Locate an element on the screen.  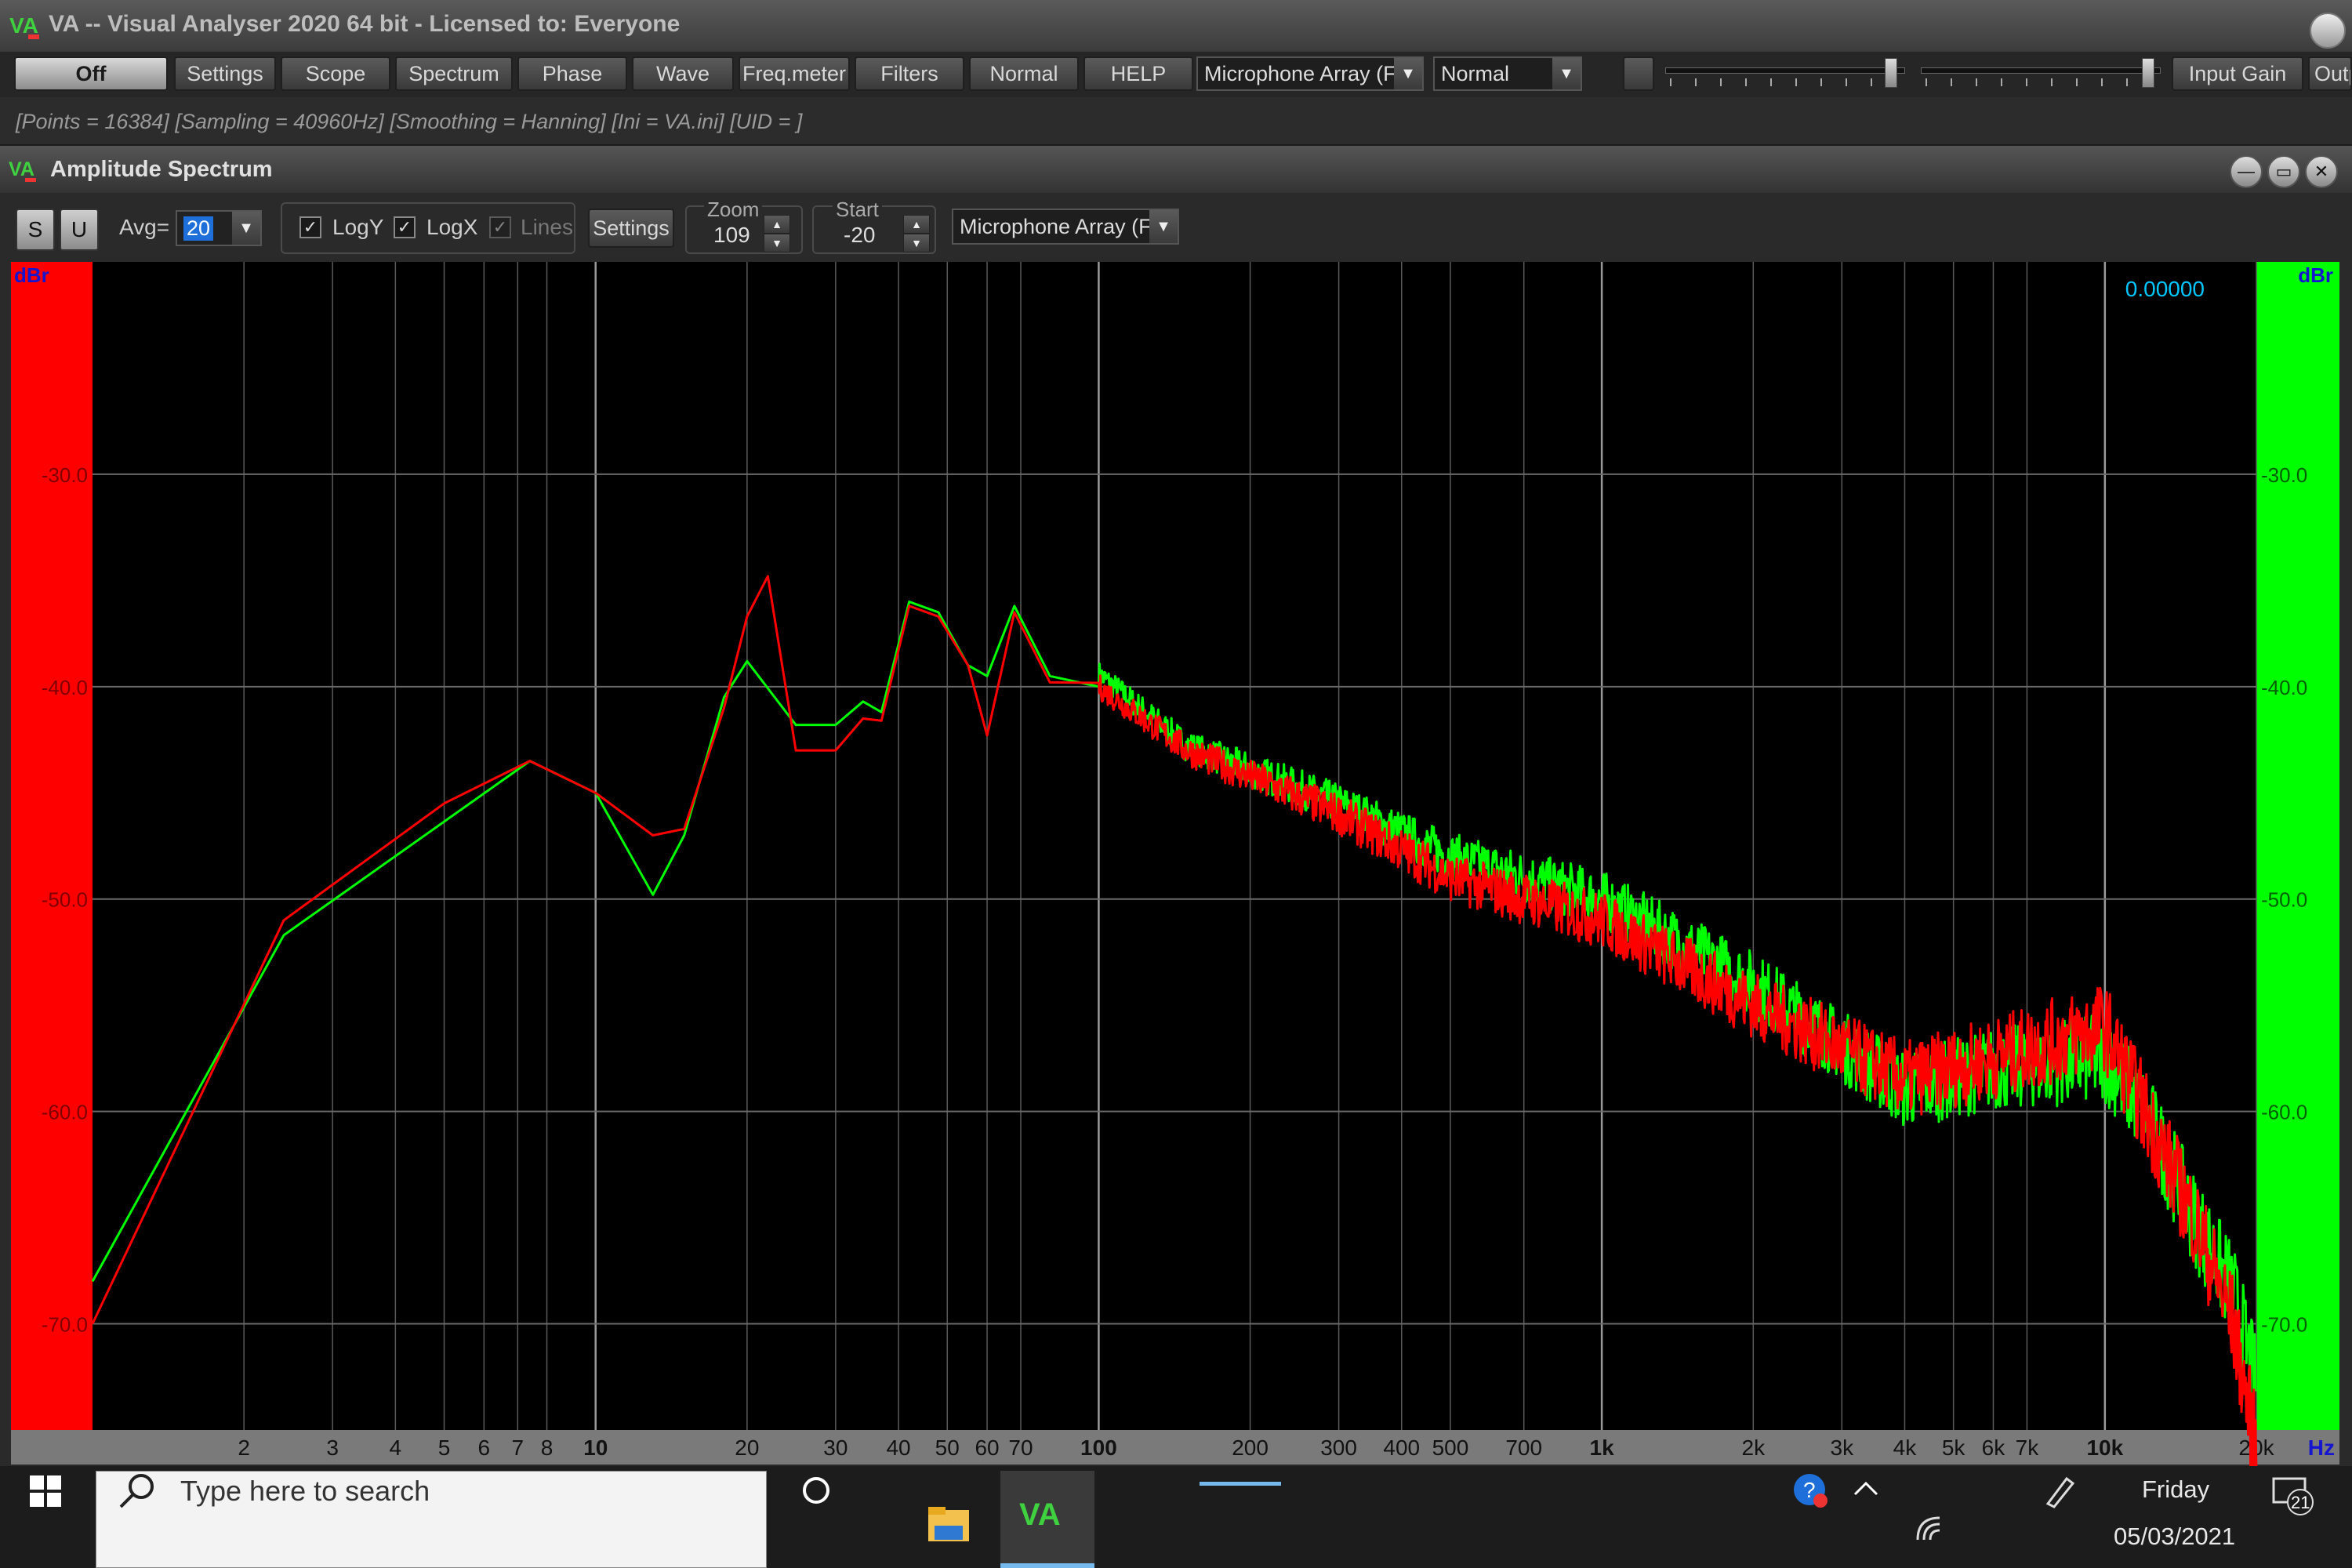
logy-label: LogY is located at coordinates (358, 227).